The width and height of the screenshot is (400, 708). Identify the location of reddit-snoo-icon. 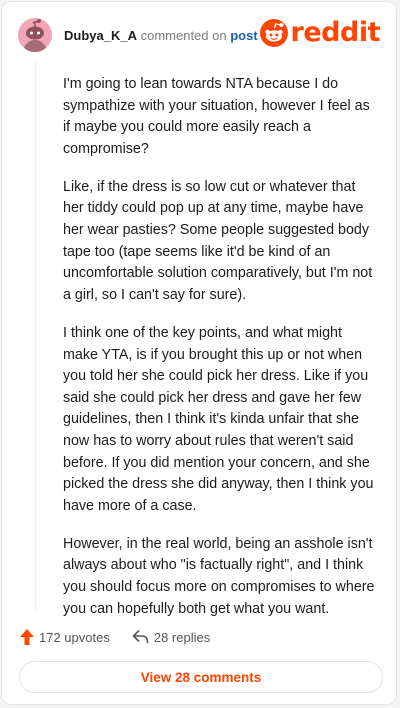
(273, 33).